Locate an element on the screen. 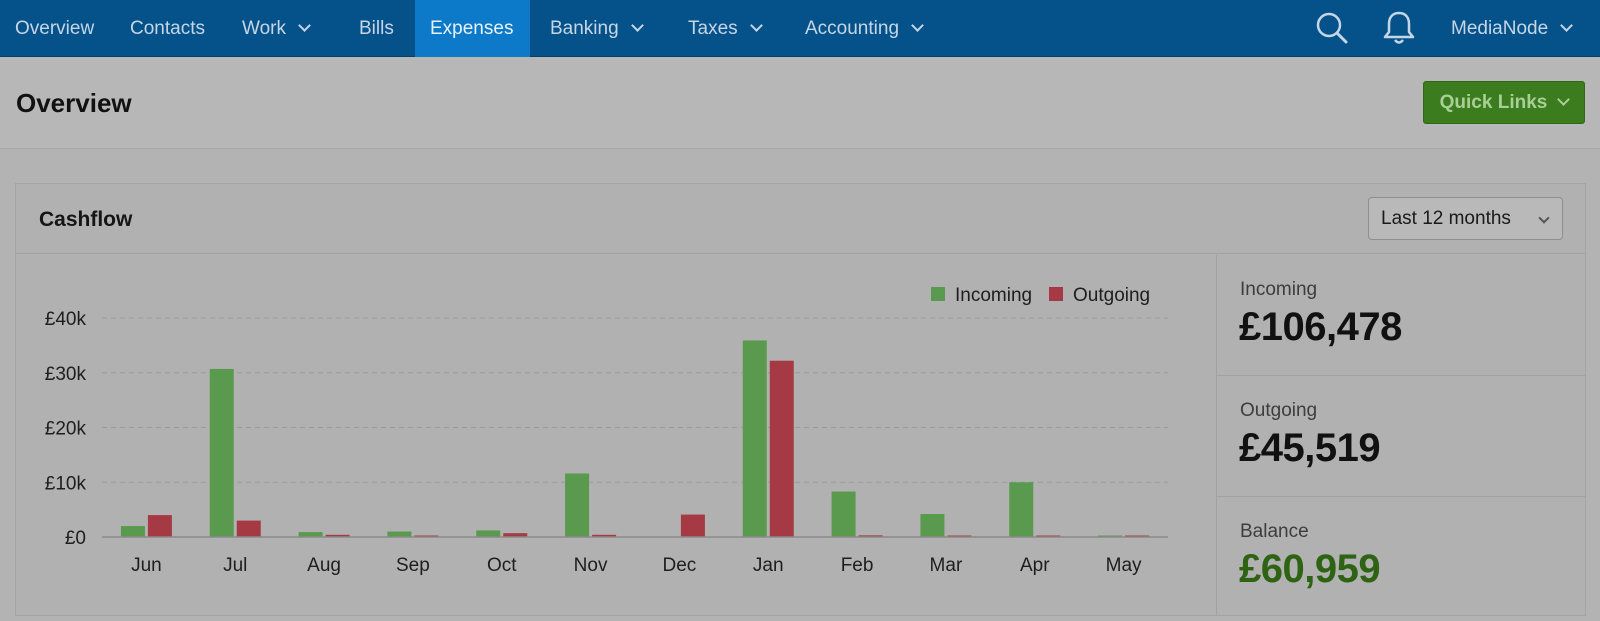 This screenshot has width=1600, height=621. nav-taxes: Taxes is located at coordinates (724, 28).